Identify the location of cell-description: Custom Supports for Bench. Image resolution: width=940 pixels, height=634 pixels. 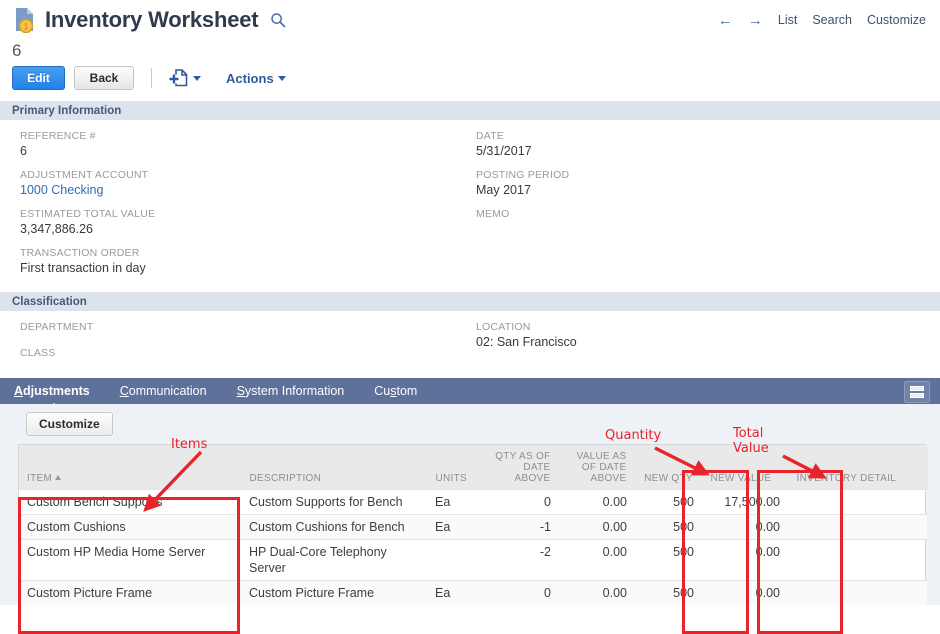
(334, 501).